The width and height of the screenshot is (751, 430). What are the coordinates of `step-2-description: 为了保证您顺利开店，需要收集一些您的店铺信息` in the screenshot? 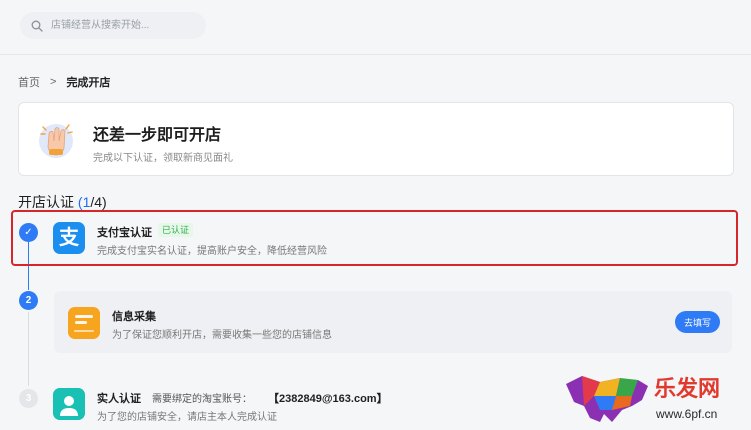 It's located at (222, 335).